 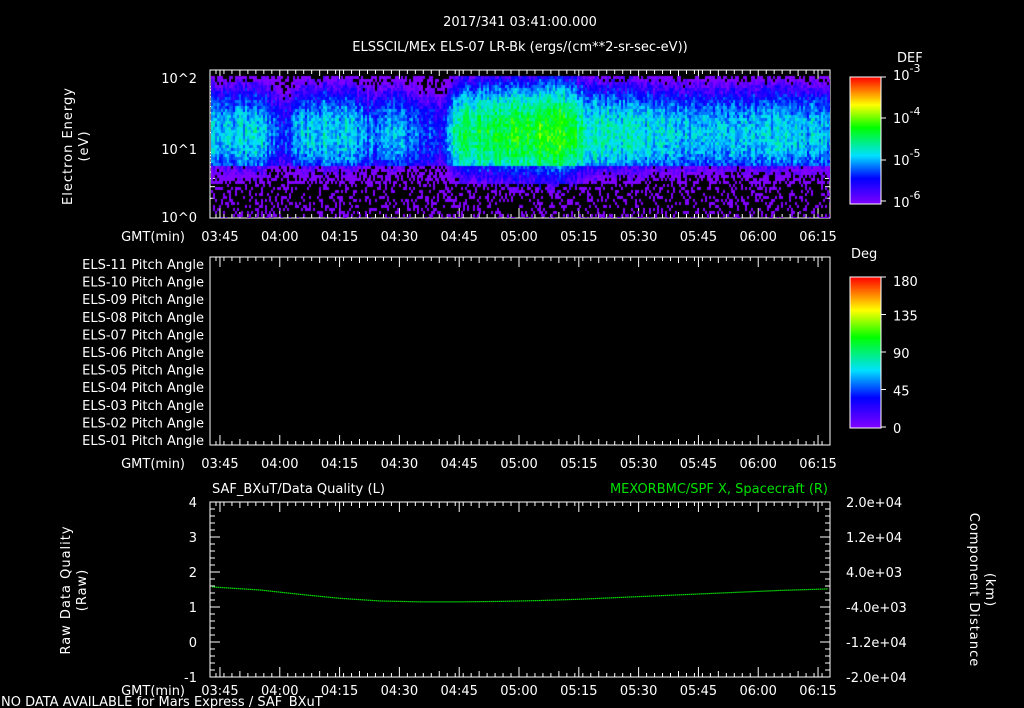 What do you see at coordinates (520, 144) in the screenshot?
I see `spectrogram-image` at bounding box center [520, 144].